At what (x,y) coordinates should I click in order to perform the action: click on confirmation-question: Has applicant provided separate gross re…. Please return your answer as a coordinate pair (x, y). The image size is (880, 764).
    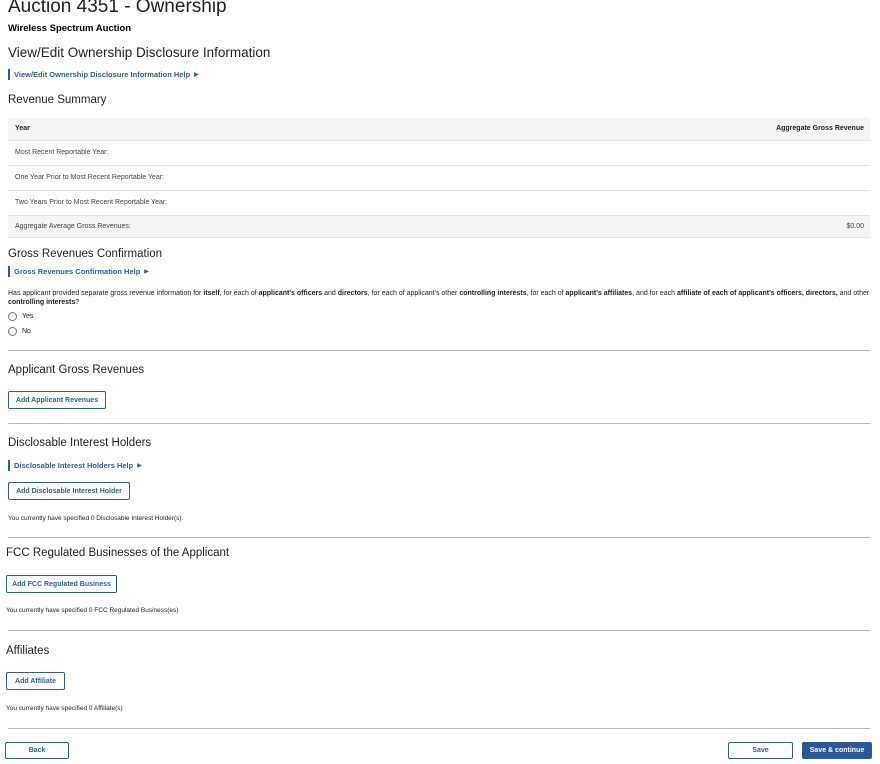
    Looking at the image, I should click on (439, 298).